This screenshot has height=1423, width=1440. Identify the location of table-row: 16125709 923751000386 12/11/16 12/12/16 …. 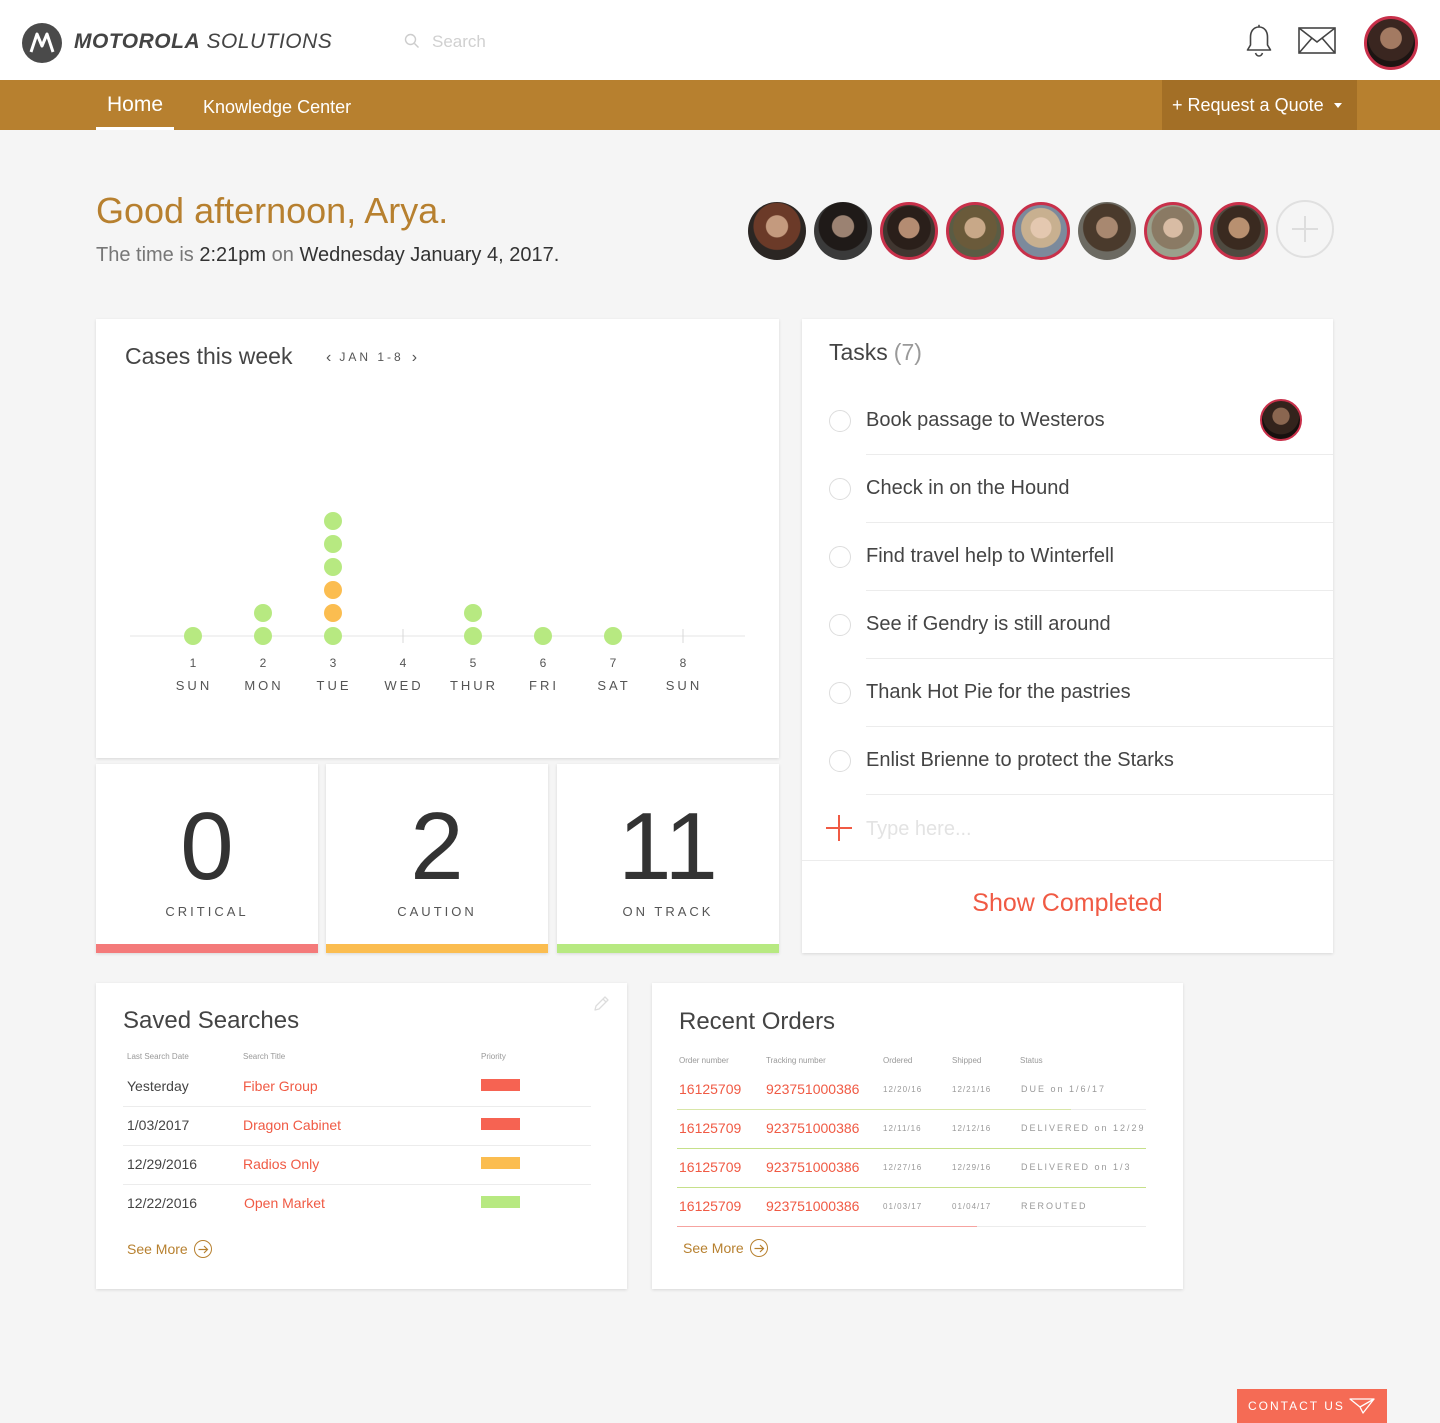
(911, 1129).